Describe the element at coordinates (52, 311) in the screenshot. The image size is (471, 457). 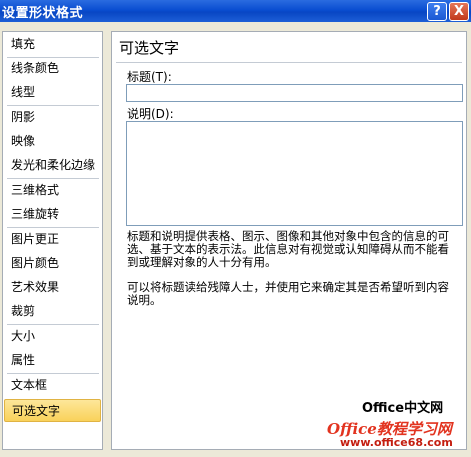
I see `sidebar-item-crop: 裁剪` at that location.